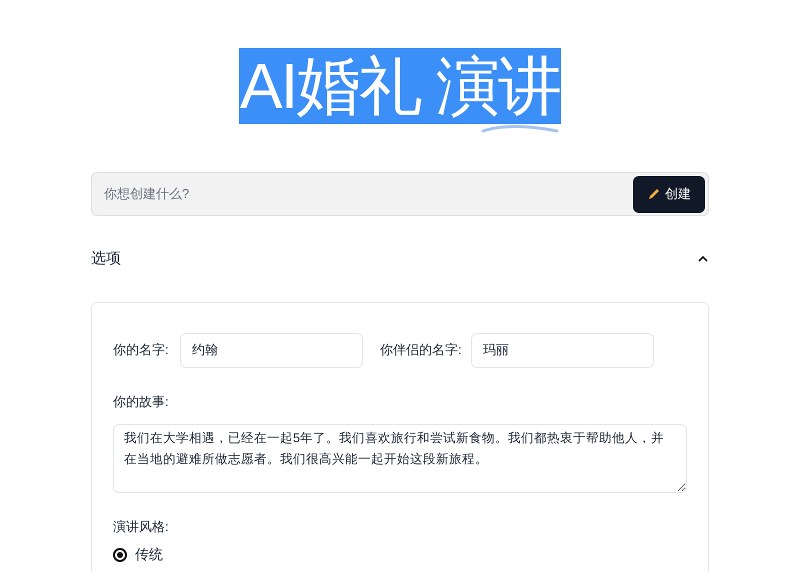 The image size is (800, 571). Describe the element at coordinates (141, 527) in the screenshot. I see `style-label: 演讲风格:` at that location.